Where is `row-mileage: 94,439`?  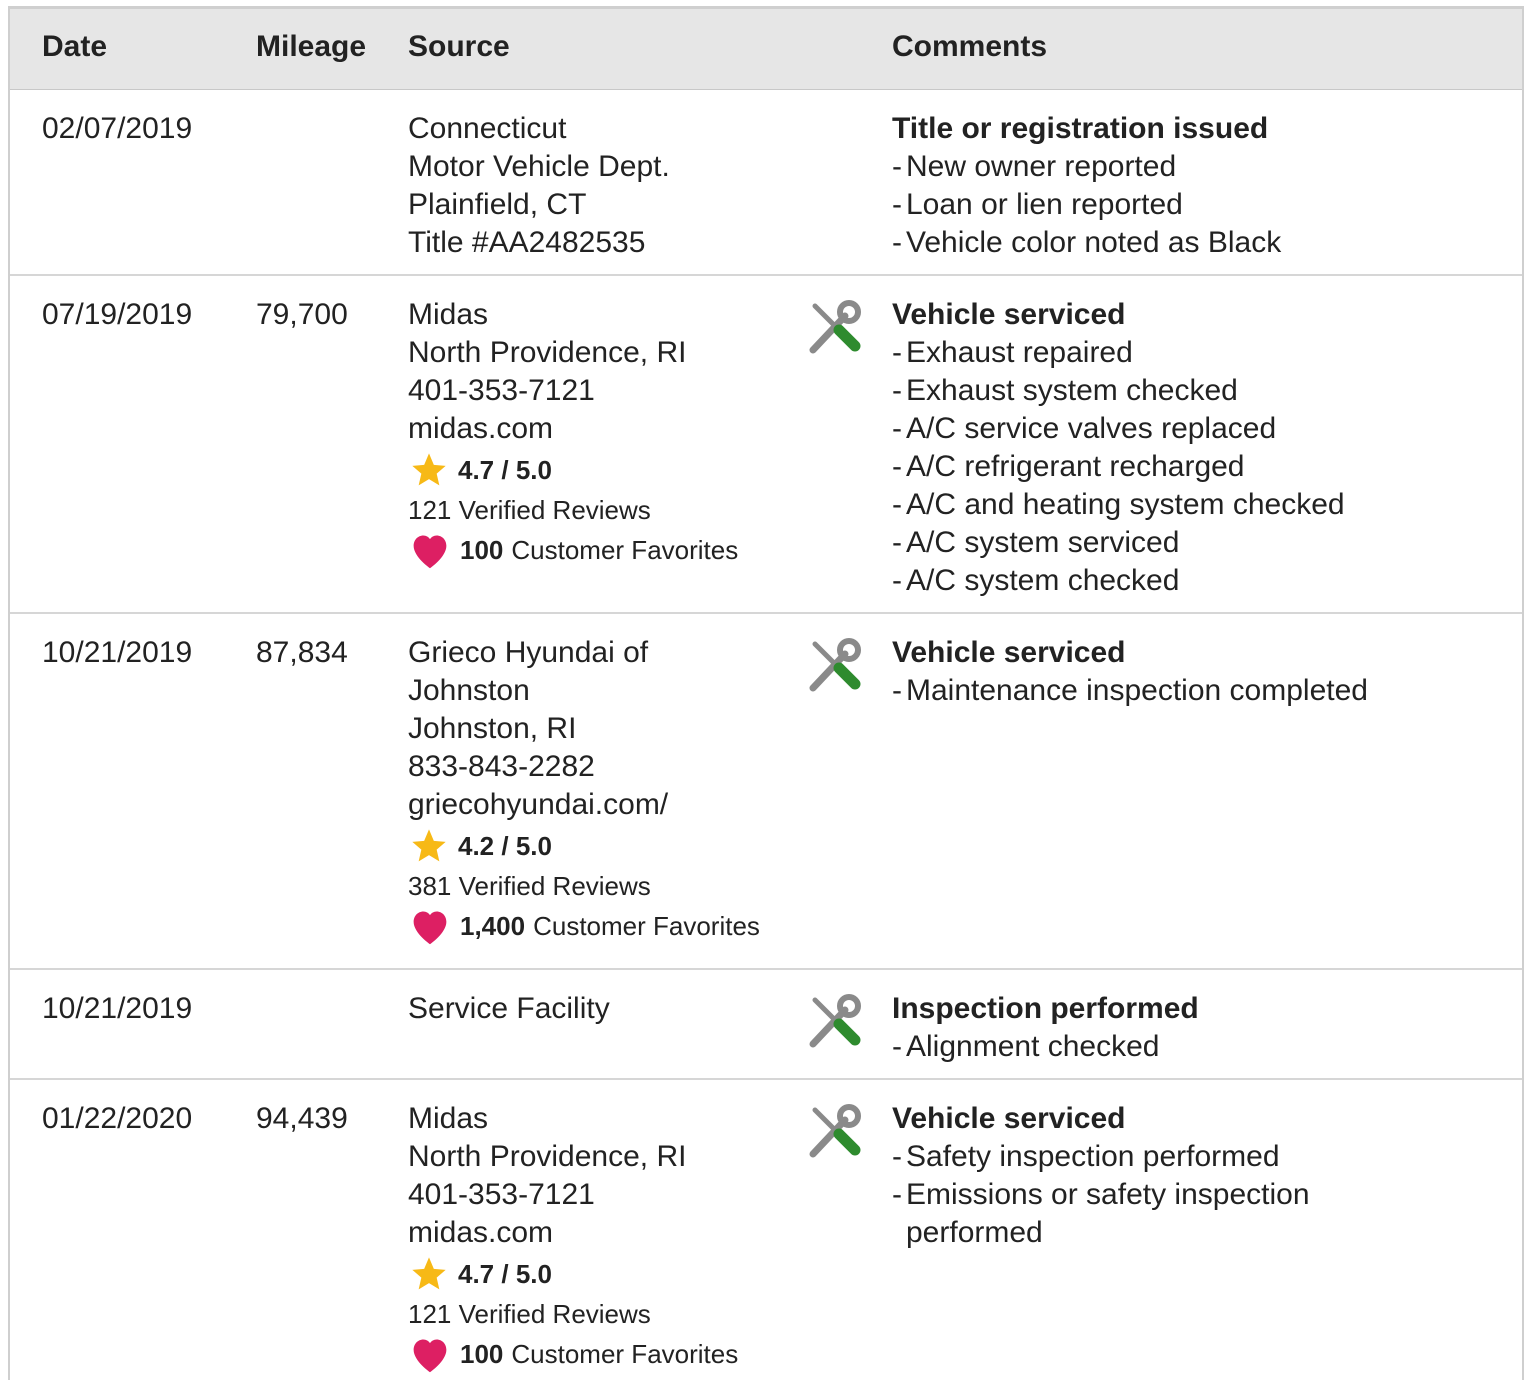 row-mileage: 94,439 is located at coordinates (302, 1118).